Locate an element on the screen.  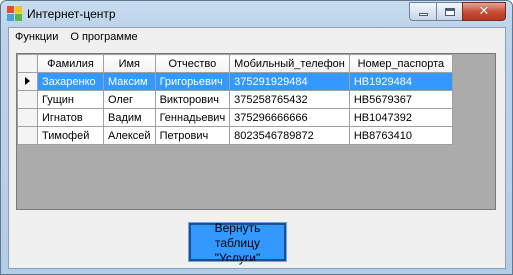
minimize-icon is located at coordinates (423, 14).